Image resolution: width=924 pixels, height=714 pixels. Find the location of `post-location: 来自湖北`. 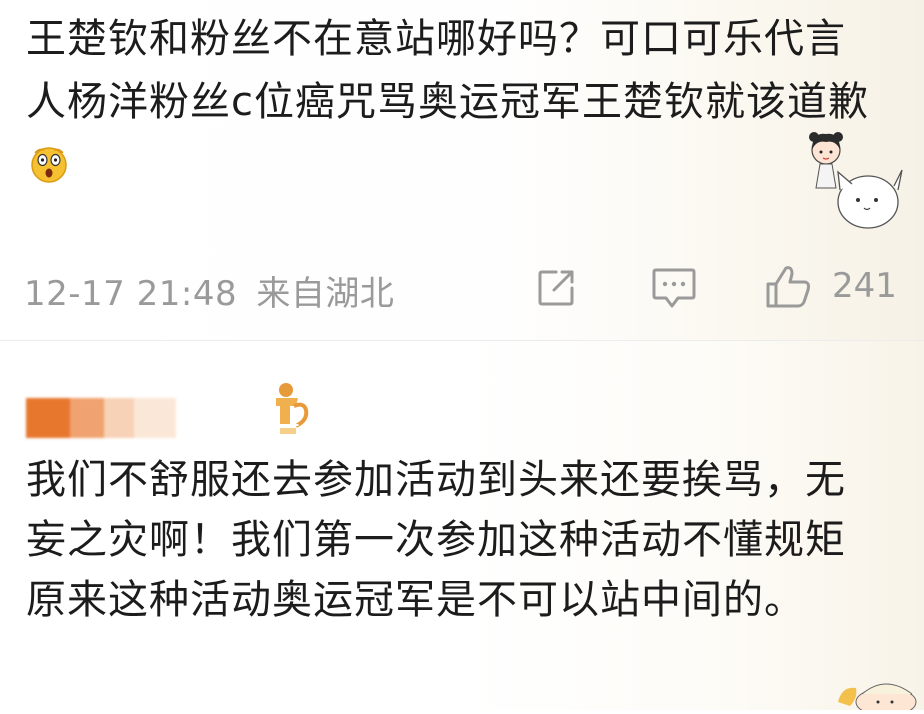

post-location: 来自湖北 is located at coordinates (325, 294).